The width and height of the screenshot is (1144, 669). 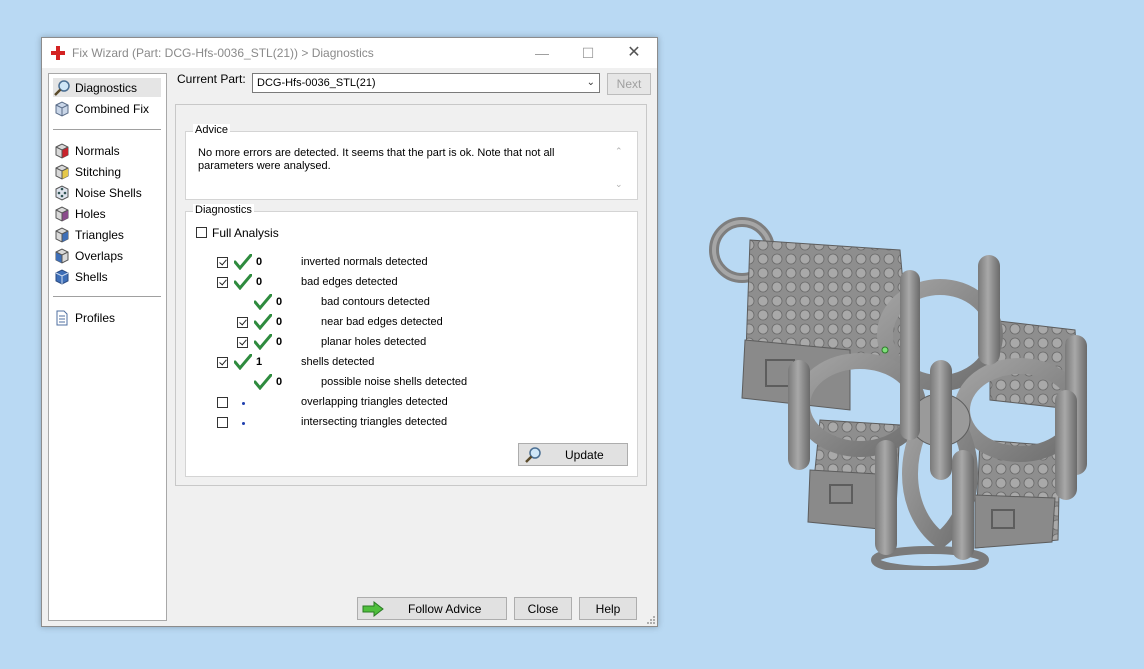 What do you see at coordinates (584, 454) in the screenshot?
I see `update-label: Update` at bounding box center [584, 454].